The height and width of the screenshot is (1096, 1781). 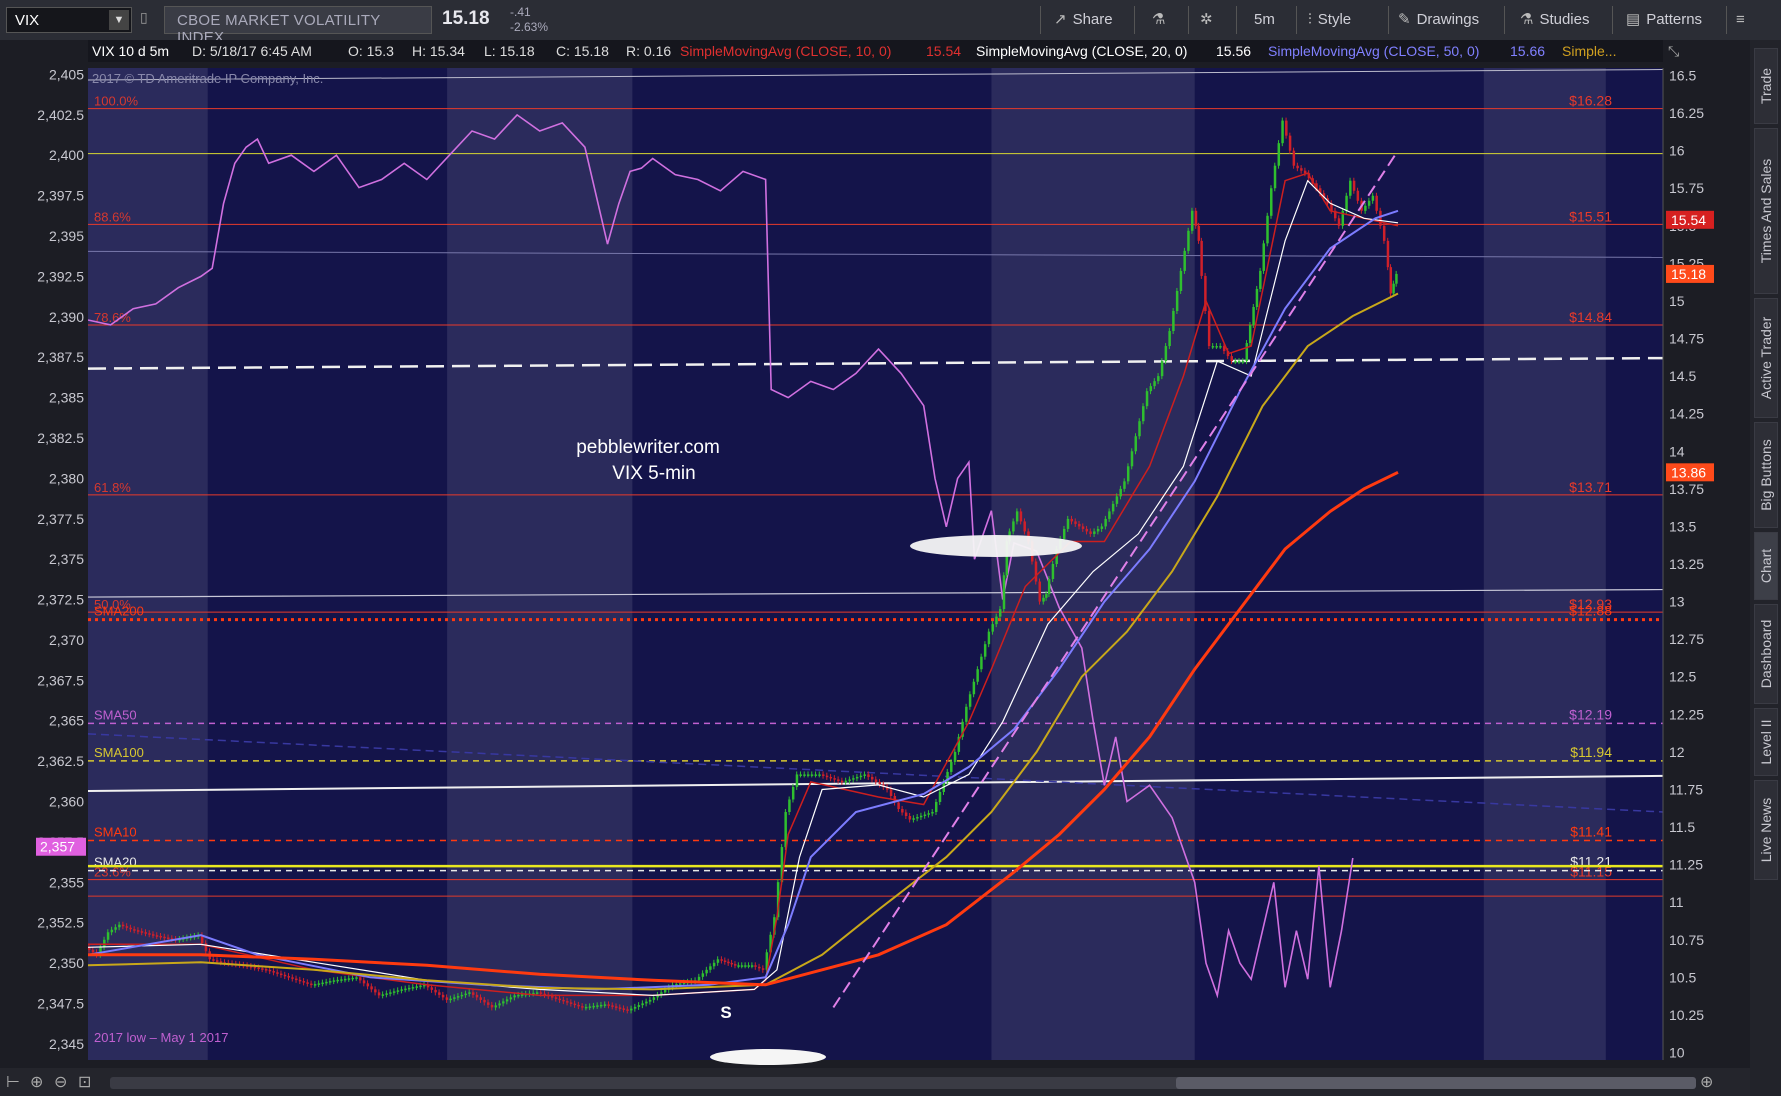 I want to click on link-icon: ▯, so click(x=147, y=20).